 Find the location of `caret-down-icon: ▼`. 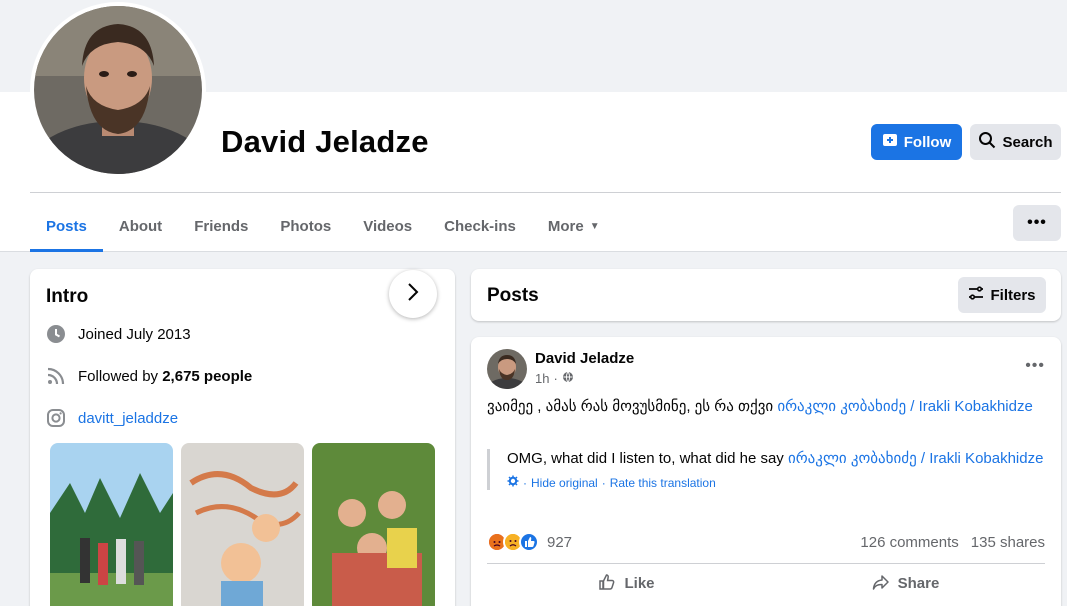

caret-down-icon: ▼ is located at coordinates (594, 226).